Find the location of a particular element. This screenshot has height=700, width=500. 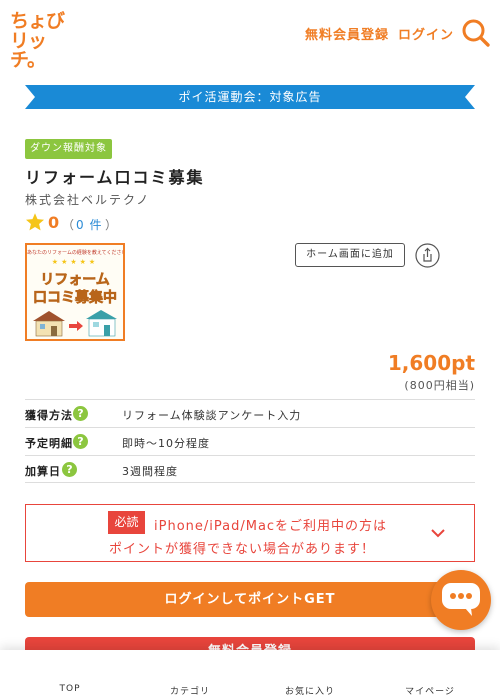

info-label: 獲得方法 is located at coordinates (49, 415).